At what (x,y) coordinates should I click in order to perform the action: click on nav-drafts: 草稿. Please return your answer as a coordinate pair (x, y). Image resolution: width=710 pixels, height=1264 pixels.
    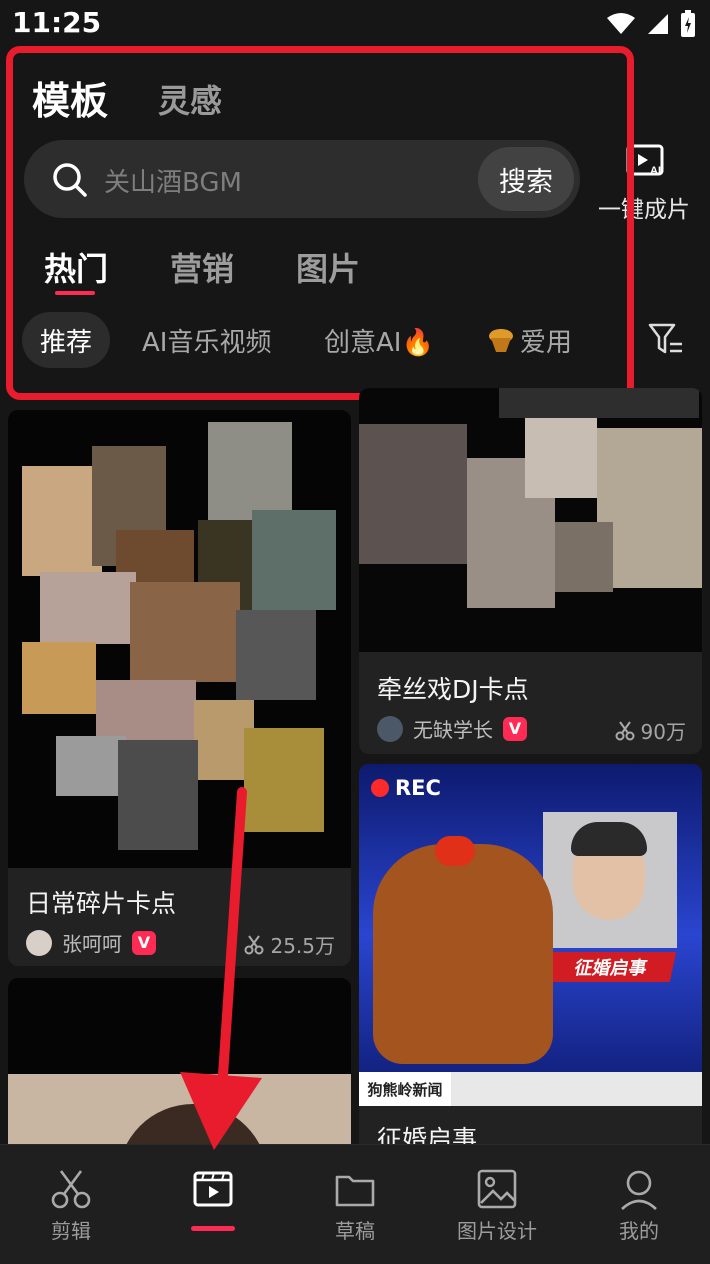
    Looking at the image, I should click on (355, 1204).